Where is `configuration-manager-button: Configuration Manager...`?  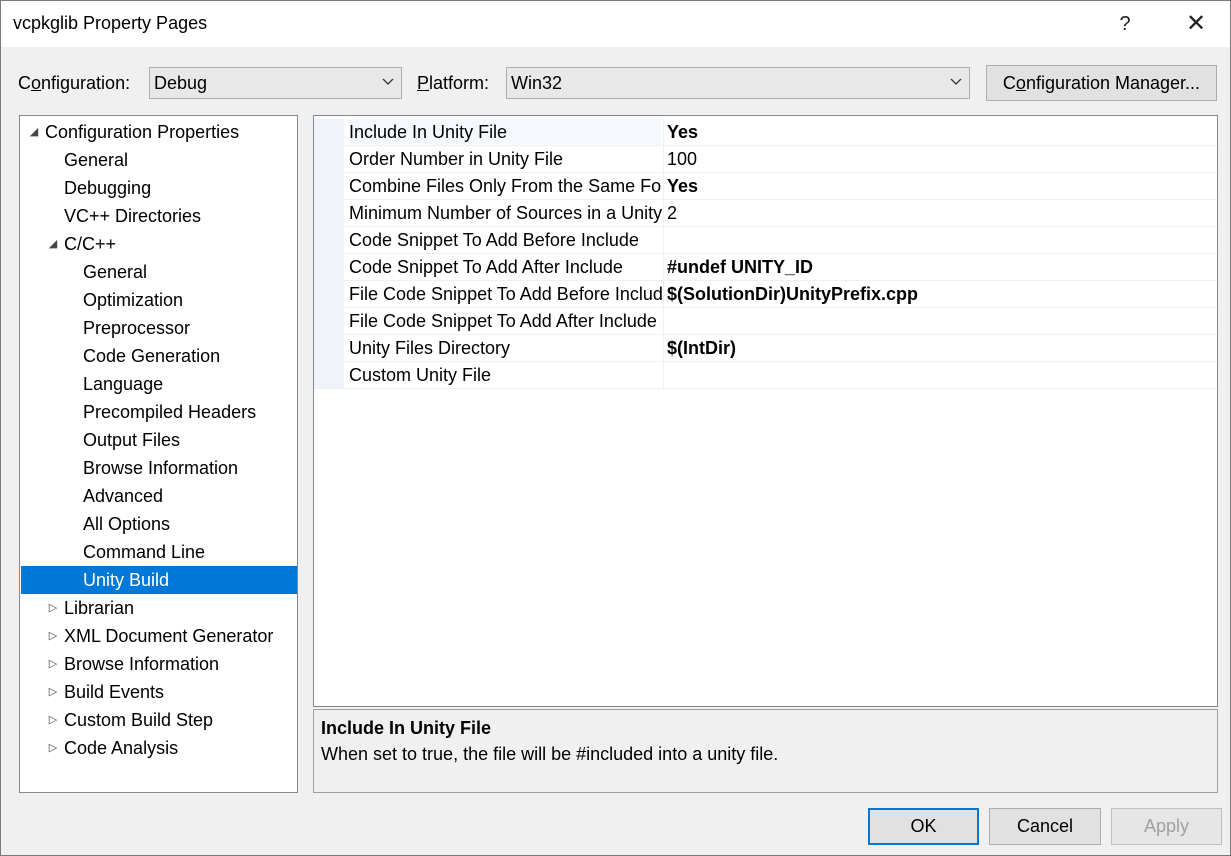 configuration-manager-button: Configuration Manager... is located at coordinates (1101, 83).